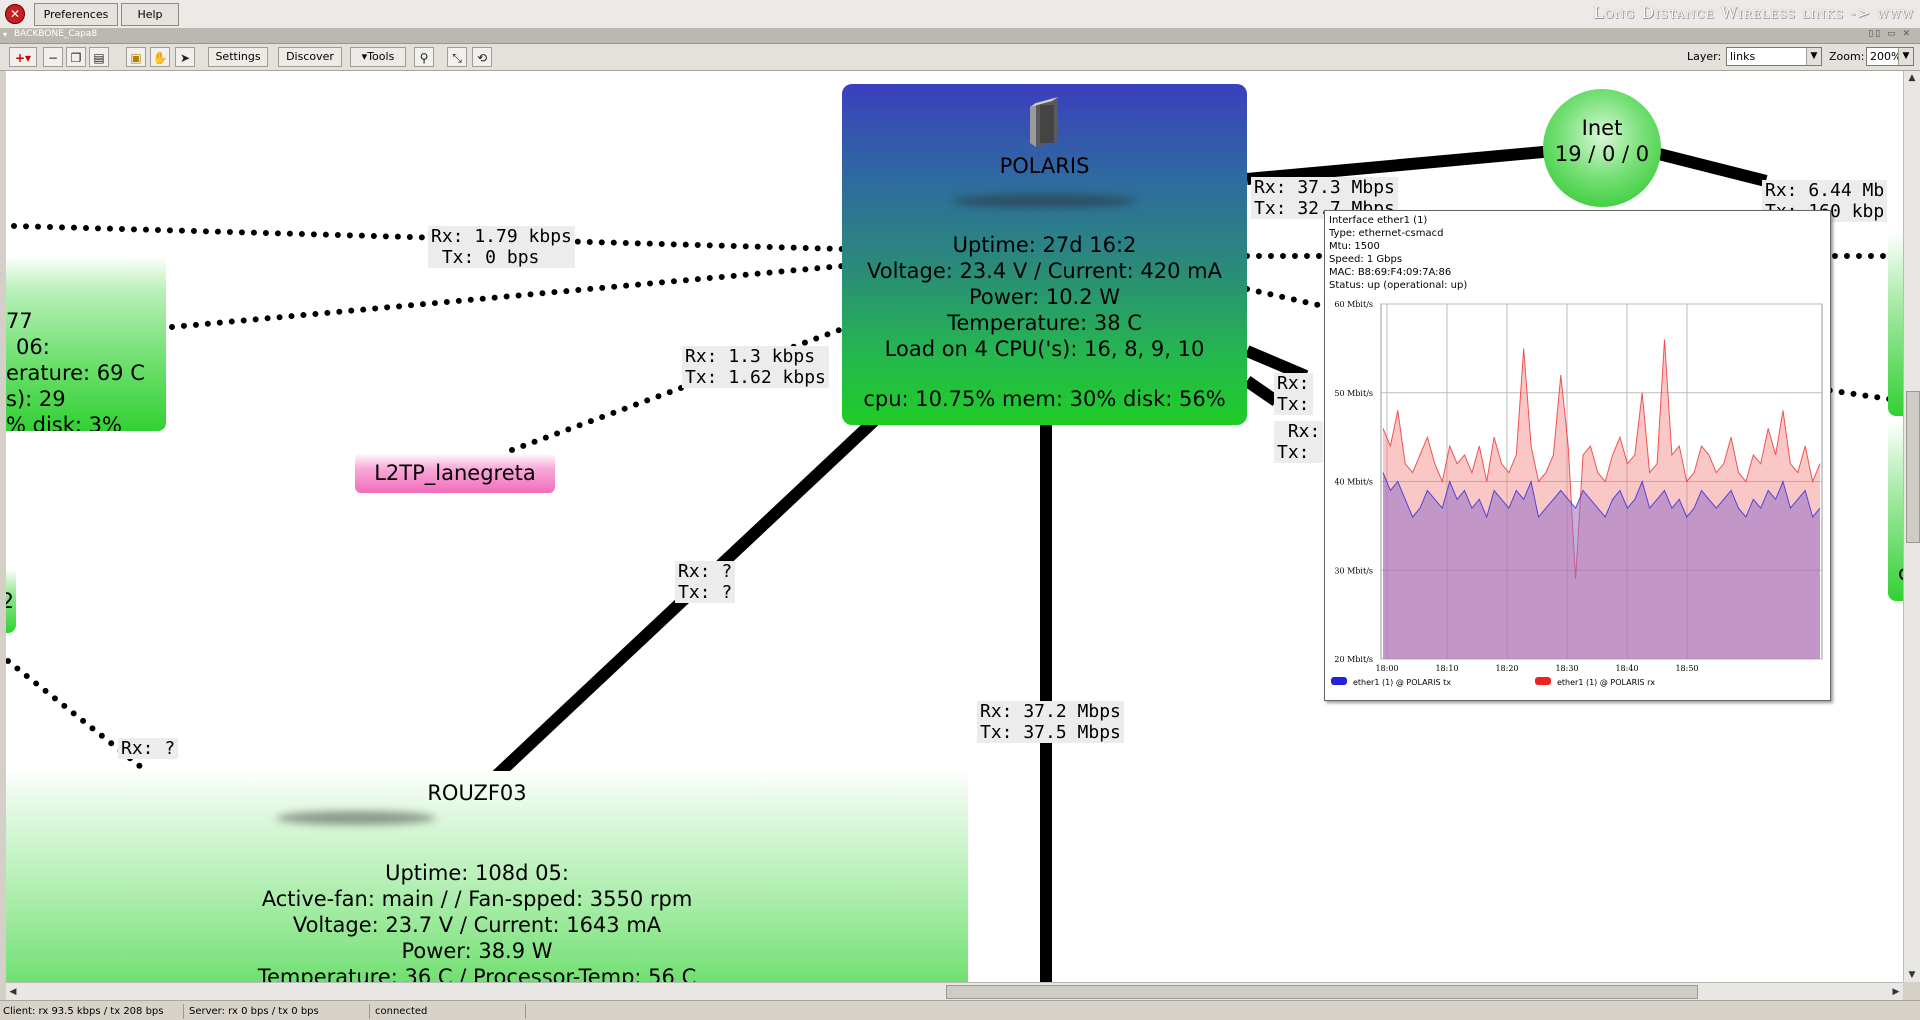  I want to click on vertical-scrollbar: ▲ ▼, so click(1911, 526).